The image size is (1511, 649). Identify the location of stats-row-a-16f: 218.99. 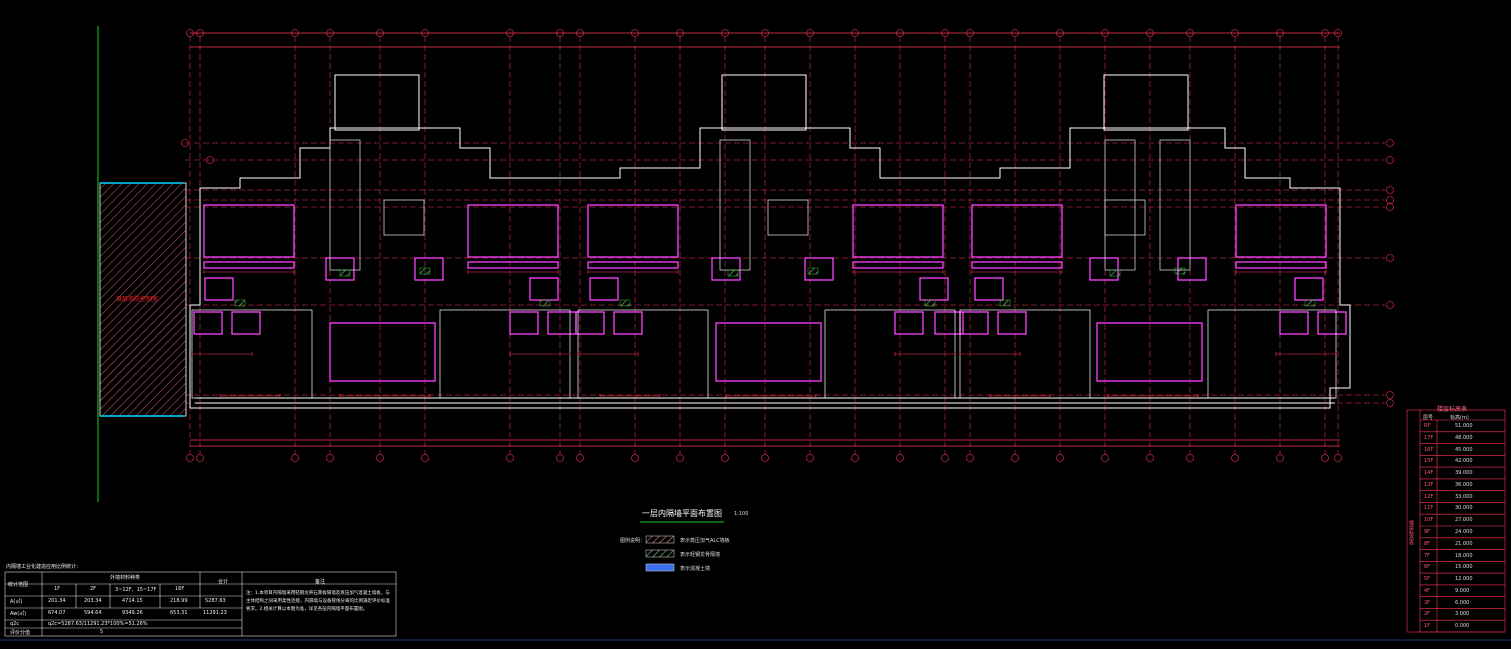
(179, 601).